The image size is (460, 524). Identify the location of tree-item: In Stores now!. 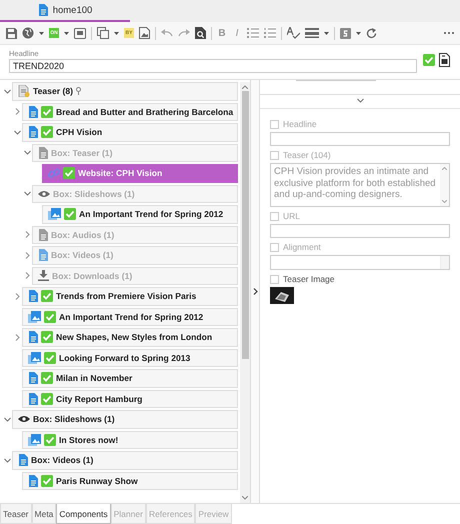
(130, 439).